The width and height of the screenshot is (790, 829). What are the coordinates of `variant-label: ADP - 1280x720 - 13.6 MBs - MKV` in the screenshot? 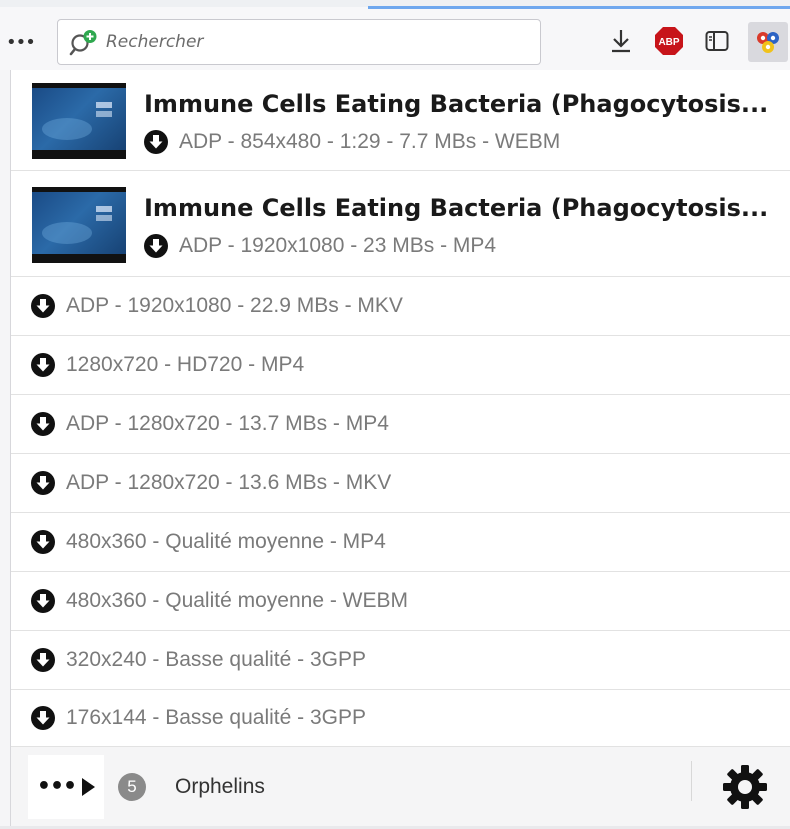 It's located at (229, 482).